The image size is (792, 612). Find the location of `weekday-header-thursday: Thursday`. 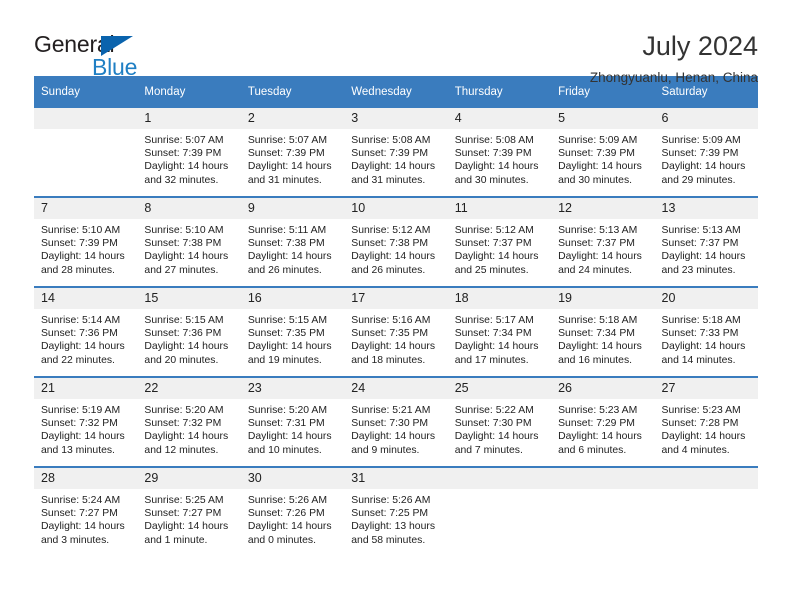

weekday-header-thursday: Thursday is located at coordinates (499, 92).